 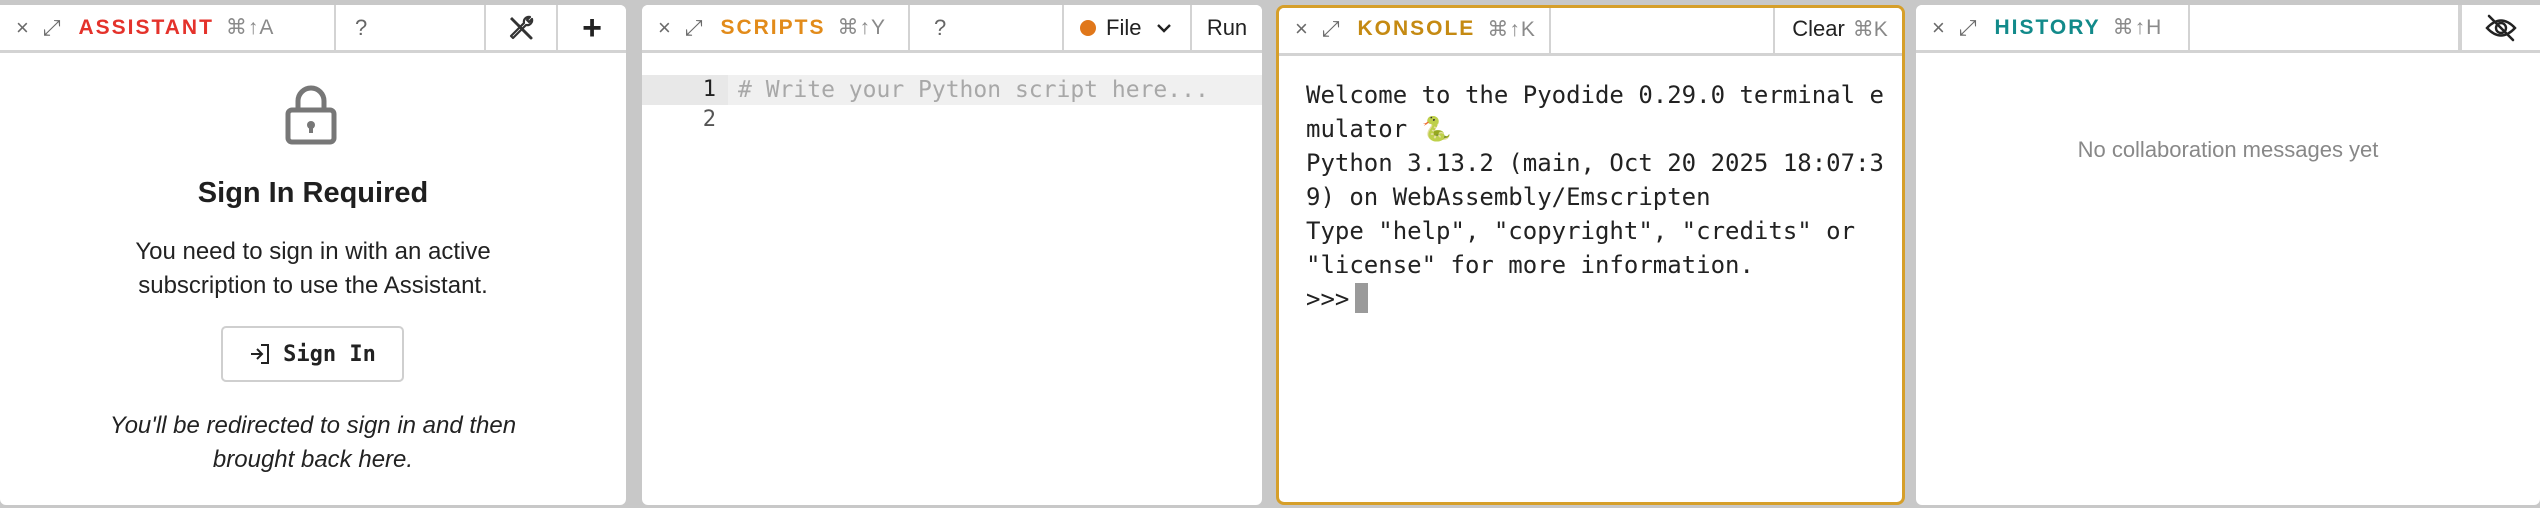 I want to click on scripts-title-bar: × ⤢ SCRIPTS ⌘↑Y, so click(x=776, y=27).